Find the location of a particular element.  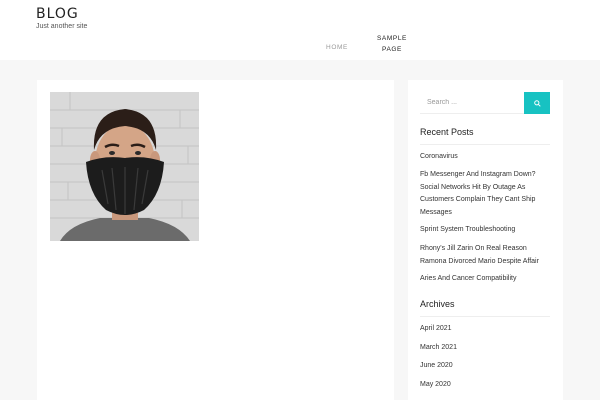

recent-post-link: Aries And Cancer Compatibility is located at coordinates (487, 279).